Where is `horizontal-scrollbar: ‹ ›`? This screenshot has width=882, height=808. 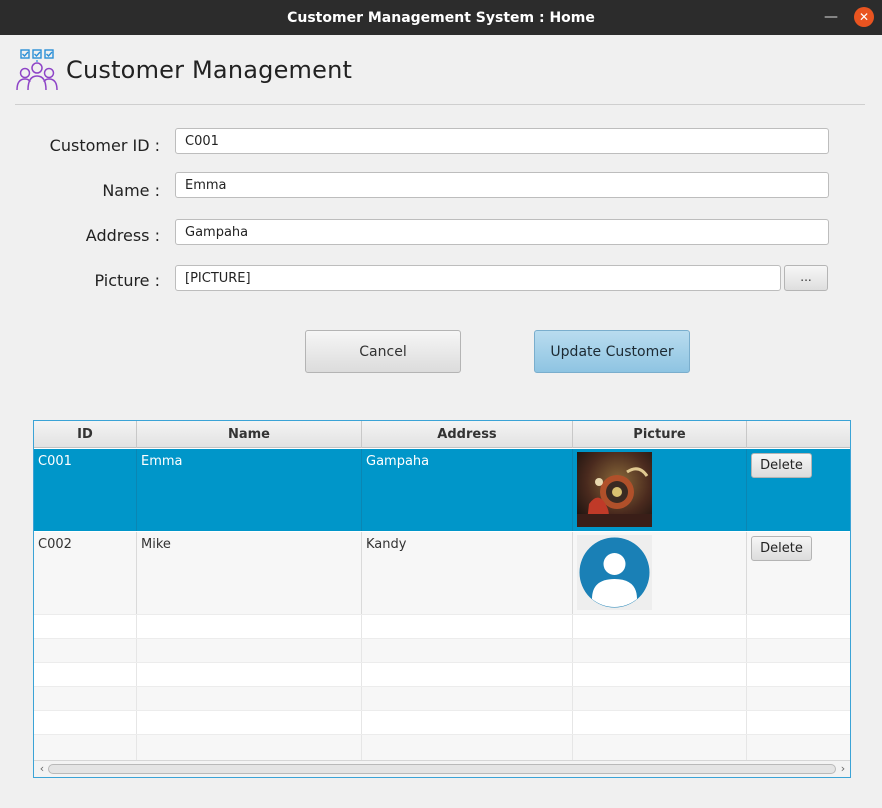
horizontal-scrollbar: ‹ › is located at coordinates (442, 768).